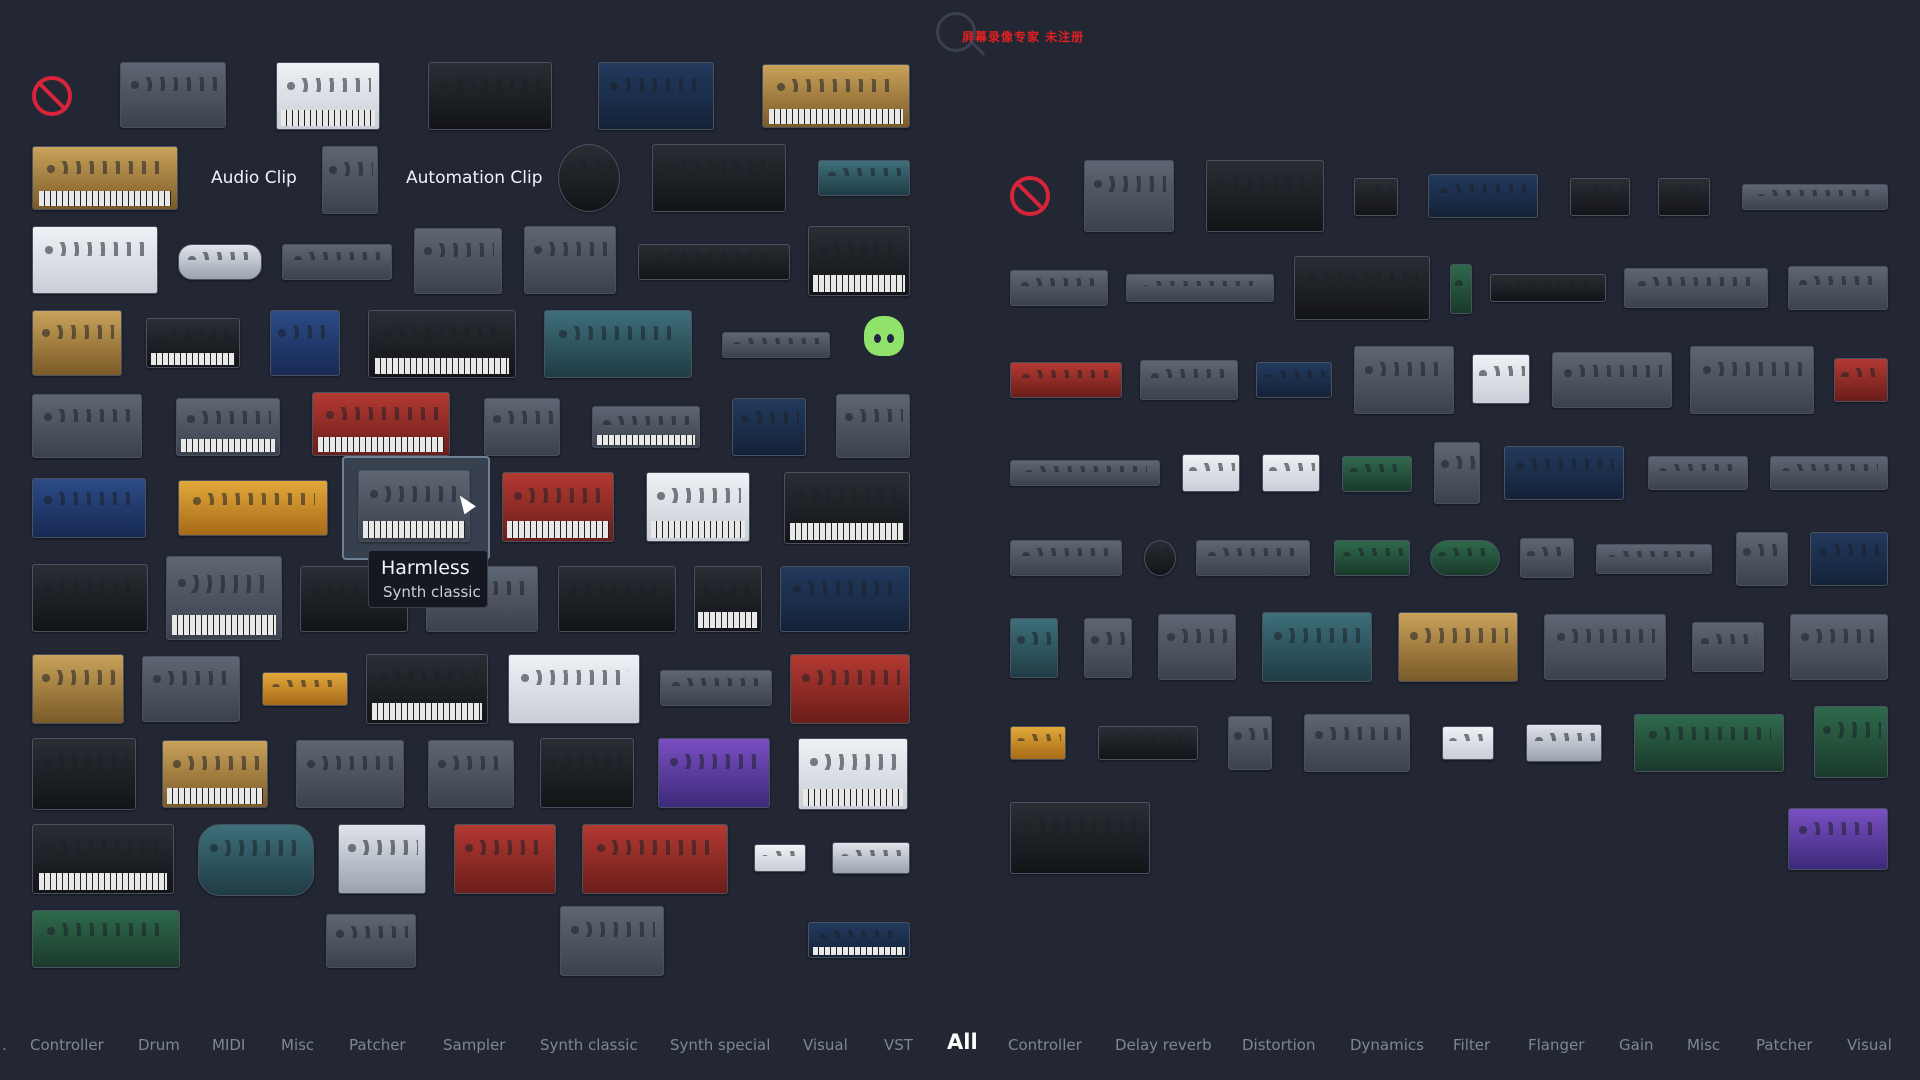  What do you see at coordinates (1784, 1045) in the screenshot?
I see `tab-fx-patcher: Patcher` at bounding box center [1784, 1045].